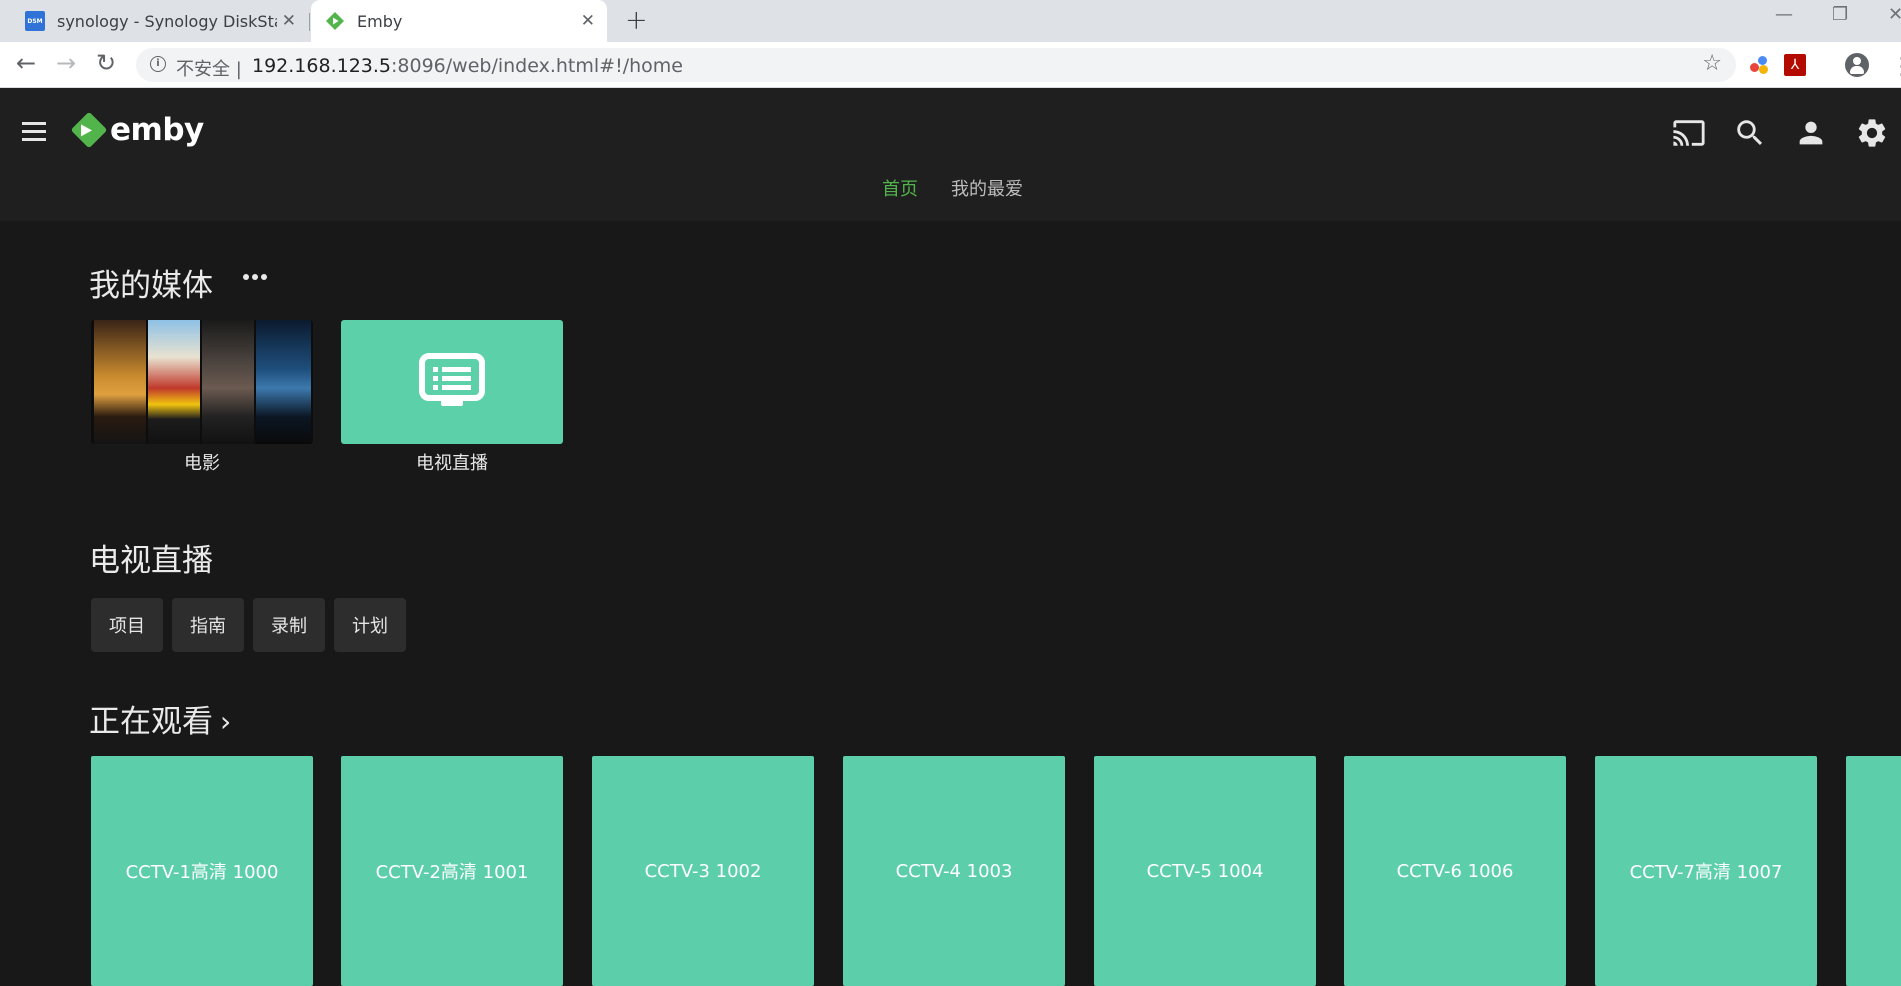 The image size is (1901, 986). Describe the element at coordinates (202, 871) in the screenshot. I see `channel-card: CCTV-1高清 1000` at that location.